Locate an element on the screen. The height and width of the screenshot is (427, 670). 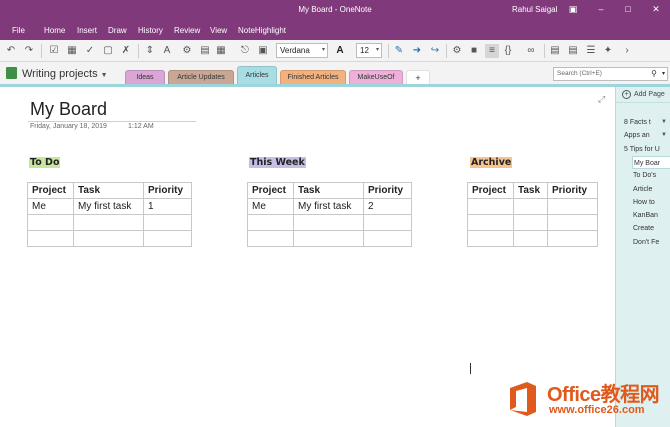
remove-tag-icon: ✗ is located at coordinates (126, 51).